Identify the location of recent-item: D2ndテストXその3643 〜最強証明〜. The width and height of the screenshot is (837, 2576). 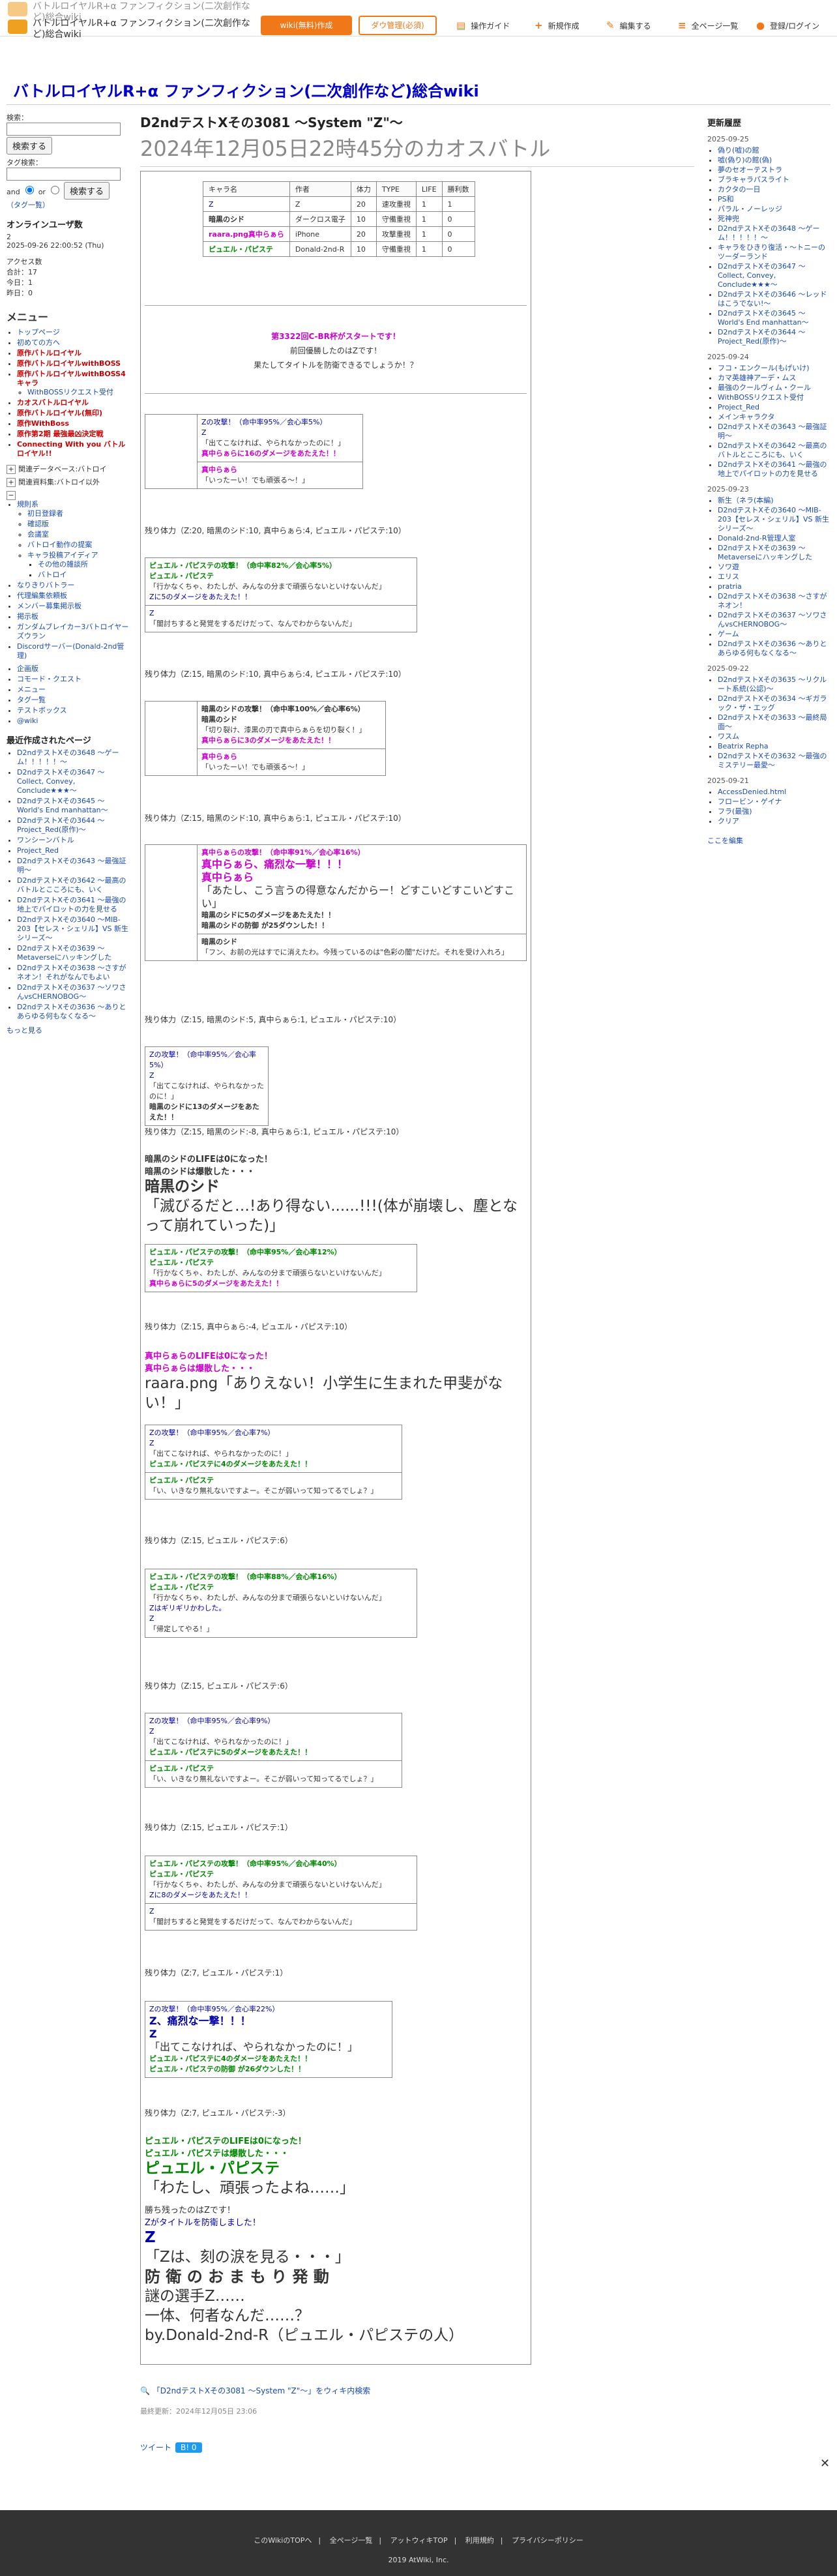
(71, 865).